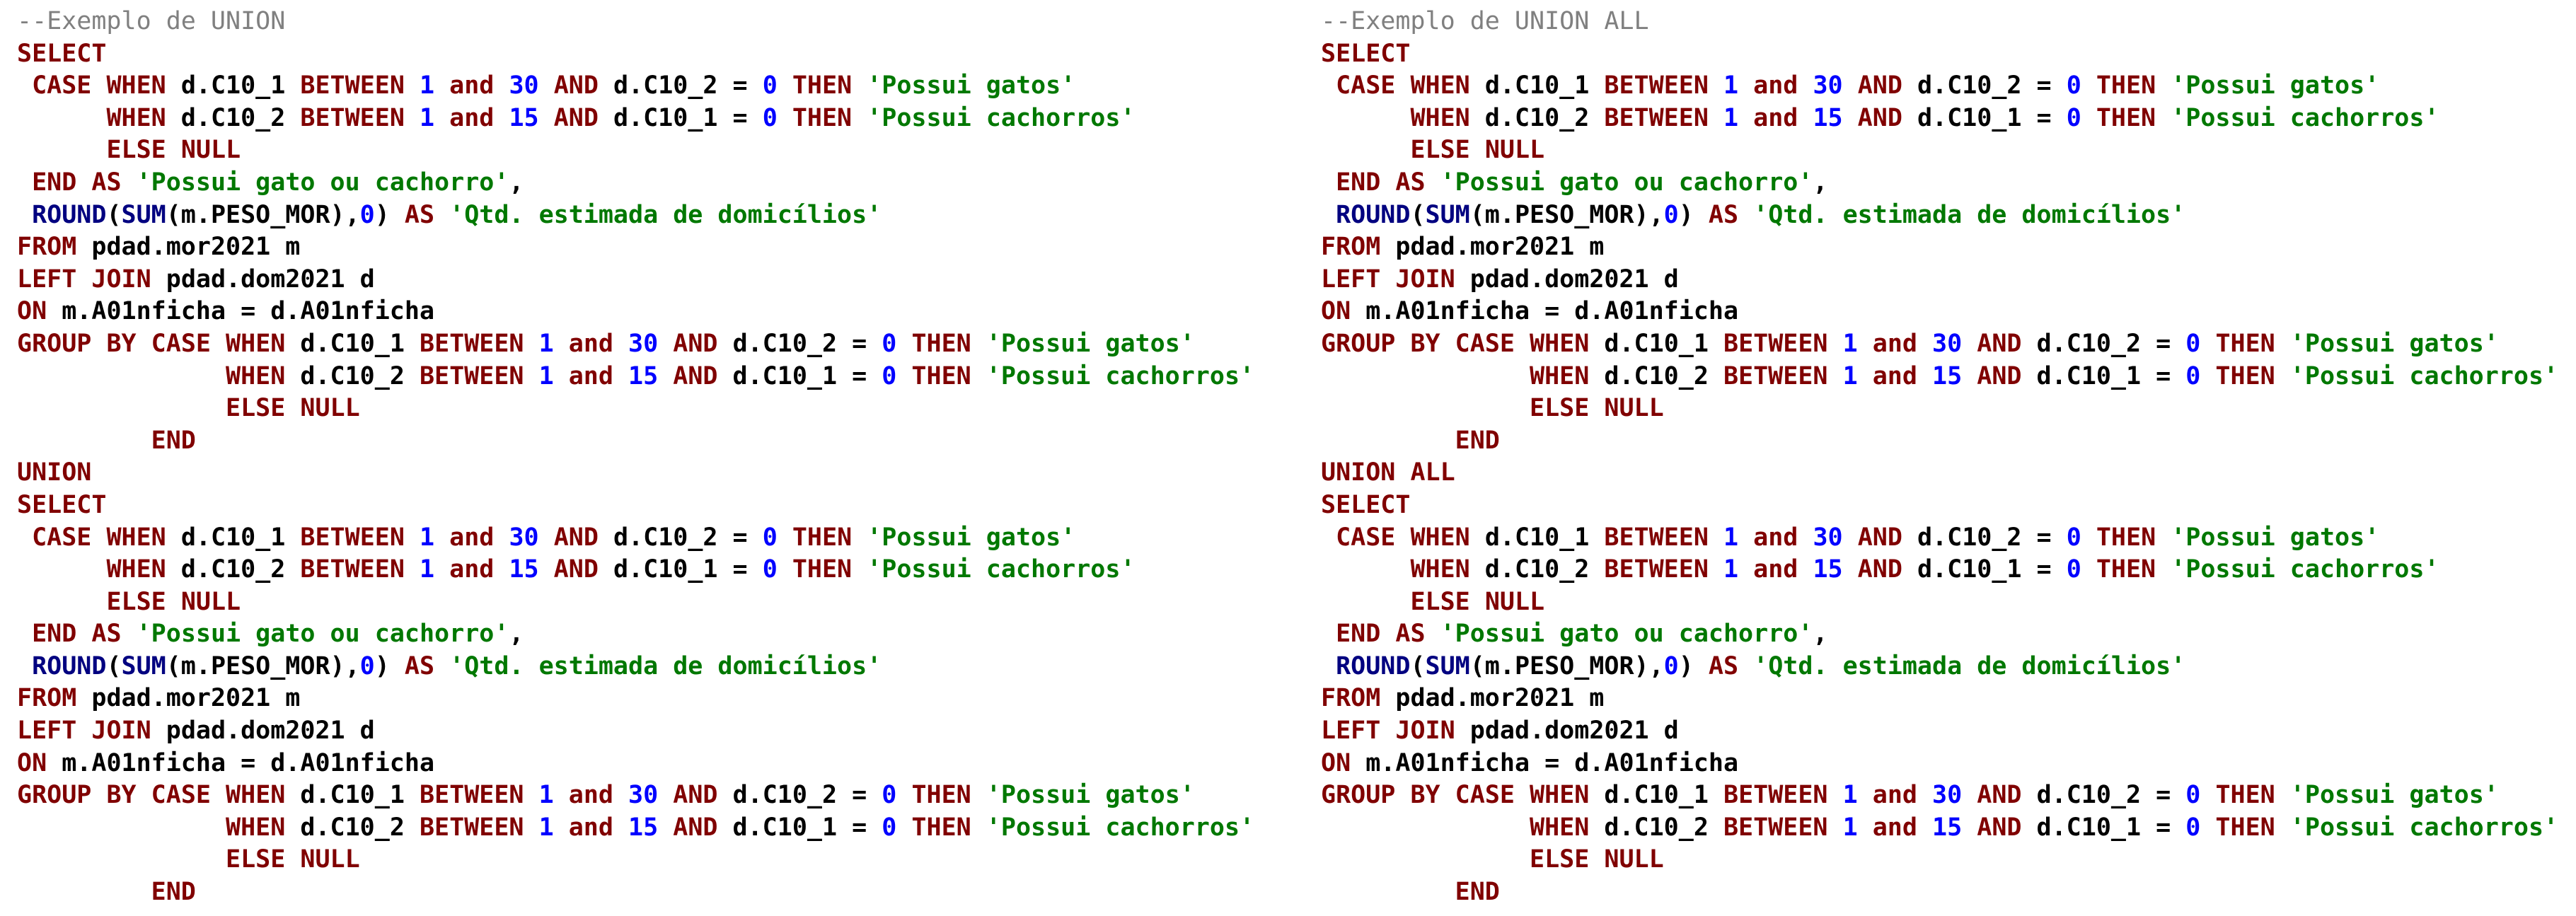  What do you see at coordinates (2103, 343) in the screenshot?
I see `sql-text: d.C10_2 =` at bounding box center [2103, 343].